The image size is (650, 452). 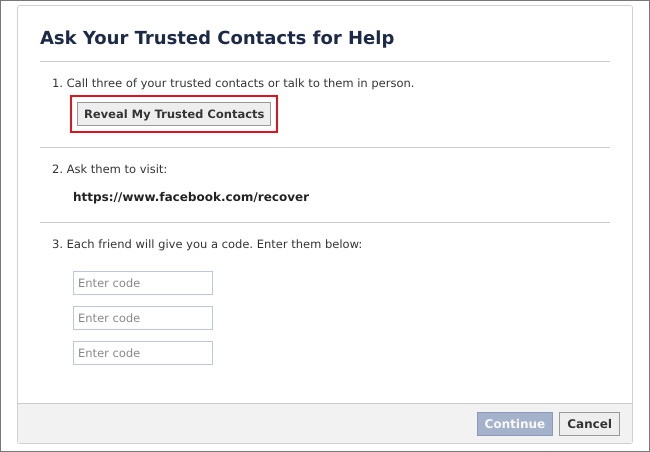 I want to click on step-text: 1. Call three of your trusted contacts or talk to them in person., so click(x=234, y=83).